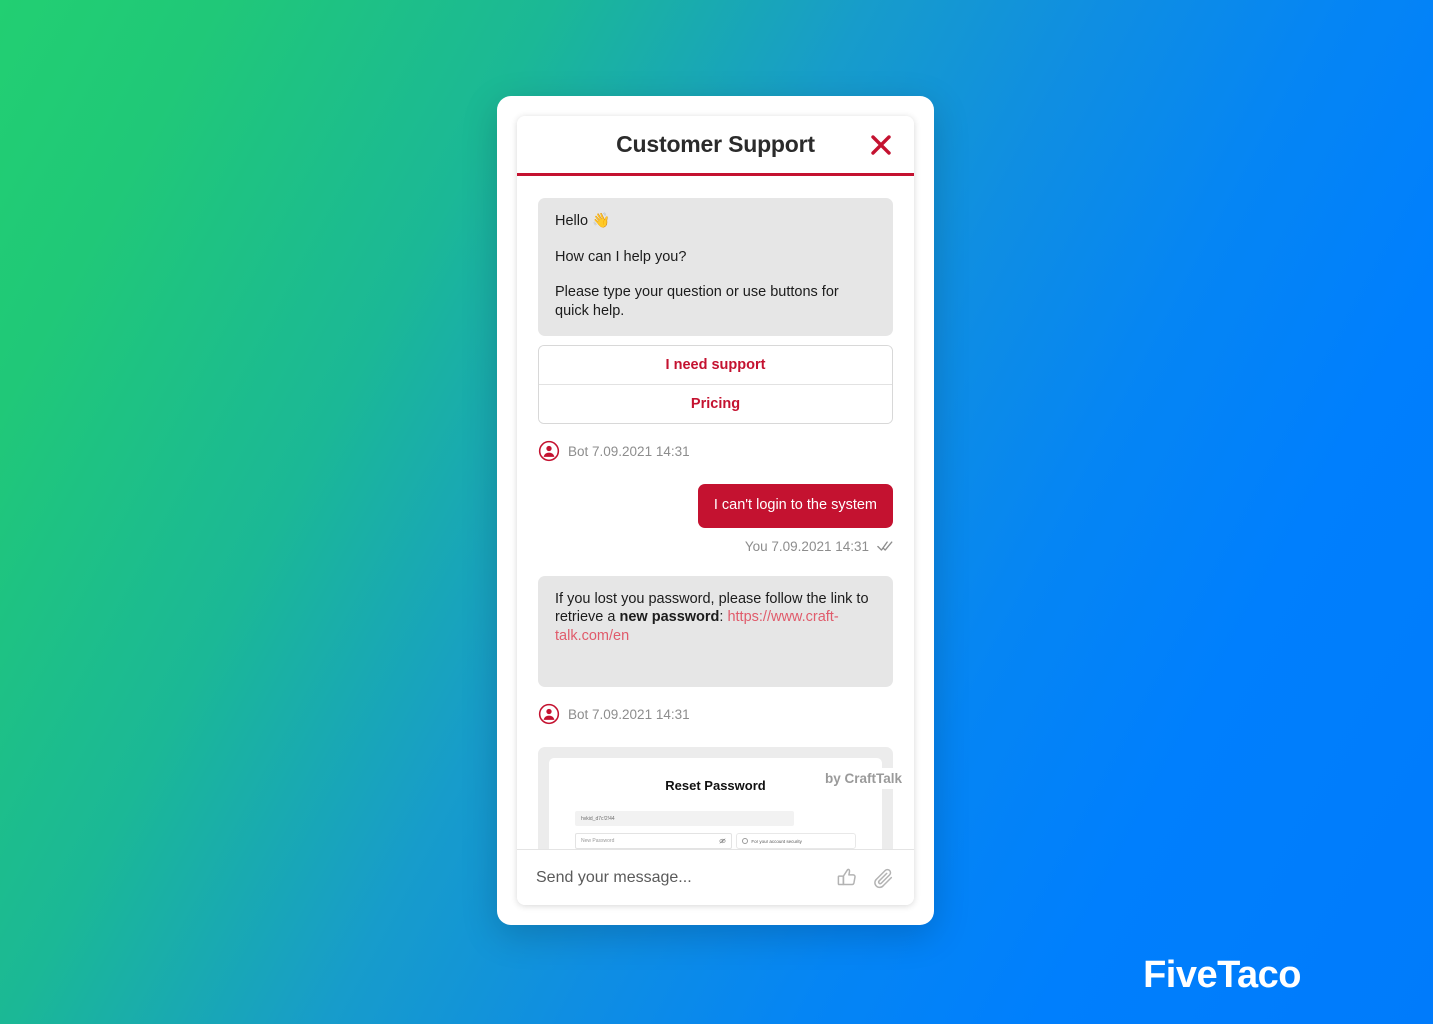 This screenshot has height=1024, width=1433. What do you see at coordinates (806, 546) in the screenshot?
I see `timestamp-user: You 7.09.2021 14:31` at bounding box center [806, 546].